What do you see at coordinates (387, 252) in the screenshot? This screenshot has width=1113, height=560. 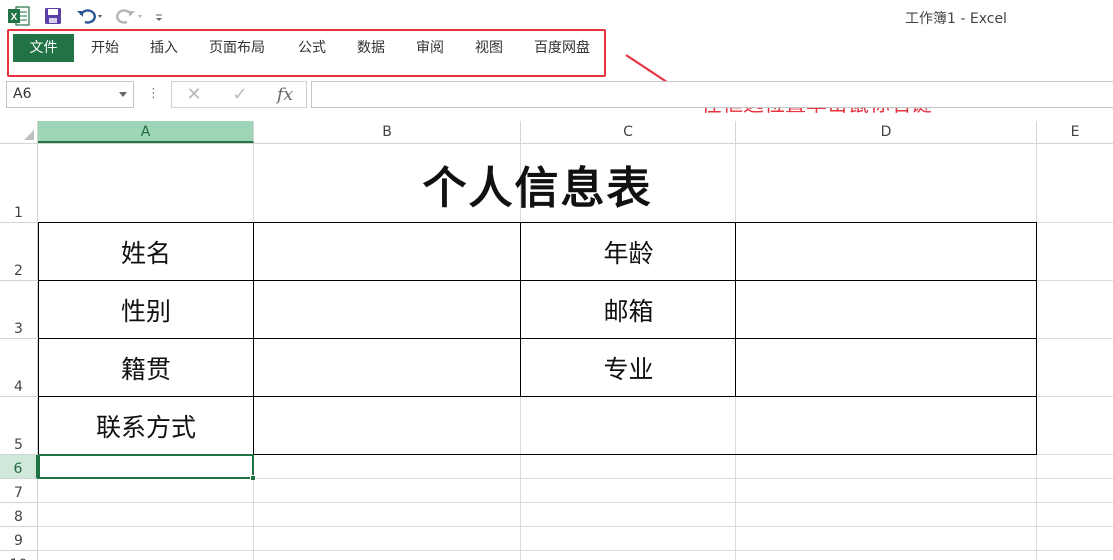 I see `cell-b2` at bounding box center [387, 252].